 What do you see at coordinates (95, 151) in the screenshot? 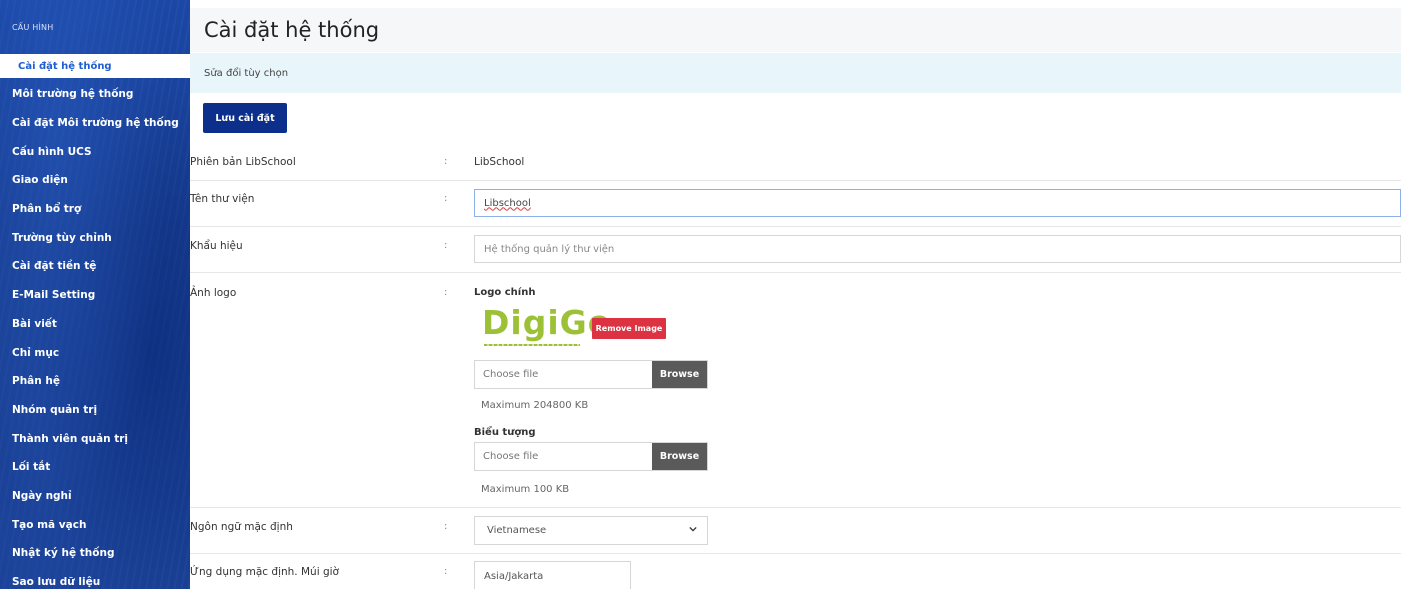
I see `sidebar-item-ucs-config: Cấu hình UCS` at bounding box center [95, 151].